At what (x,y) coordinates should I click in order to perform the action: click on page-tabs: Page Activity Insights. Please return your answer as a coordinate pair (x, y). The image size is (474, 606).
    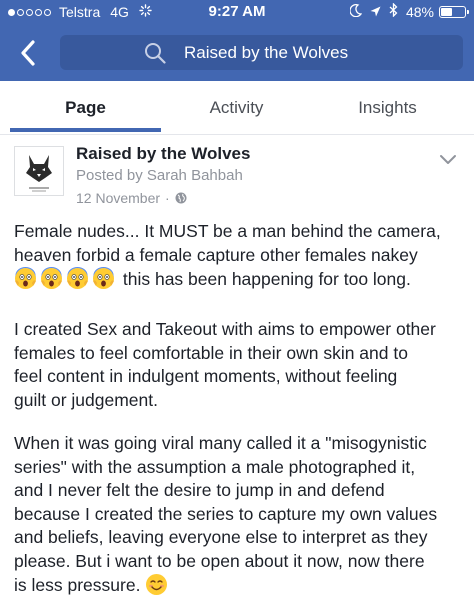
    Looking at the image, I should click on (237, 108).